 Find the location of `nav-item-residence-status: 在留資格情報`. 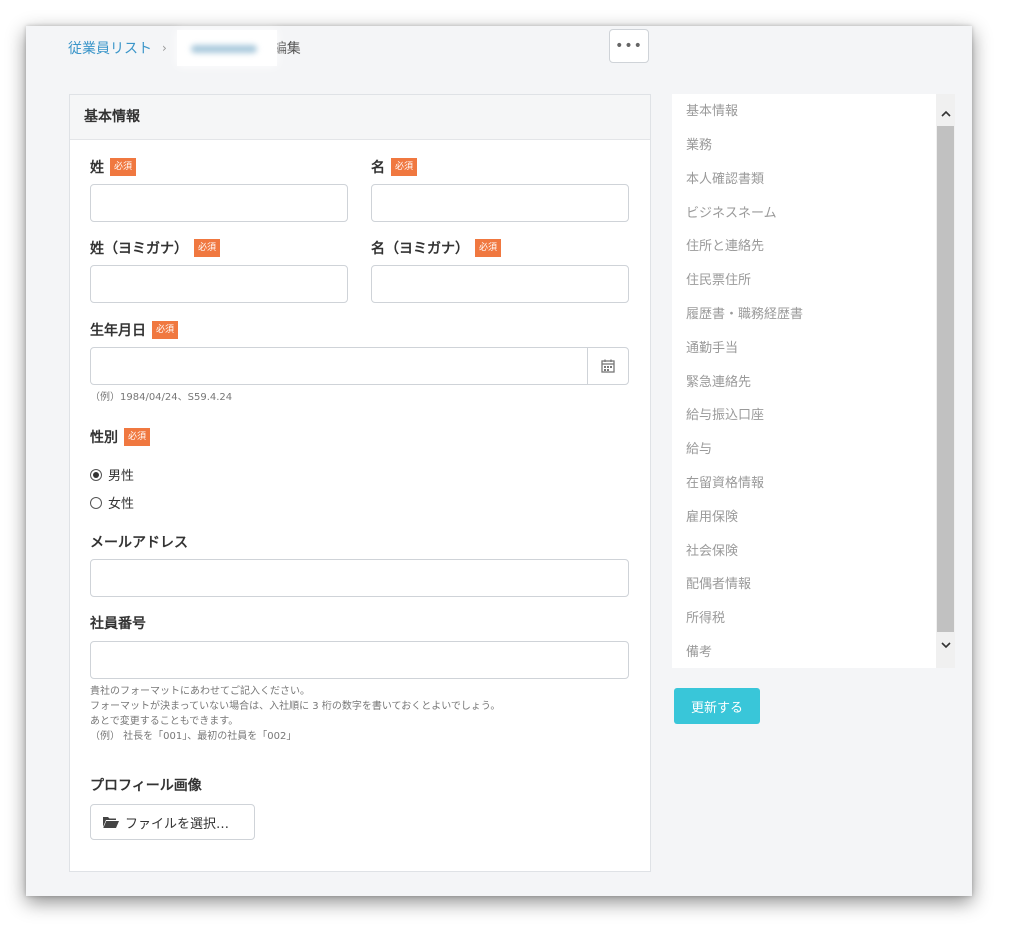

nav-item-residence-status: 在留資格情報 is located at coordinates (725, 481).